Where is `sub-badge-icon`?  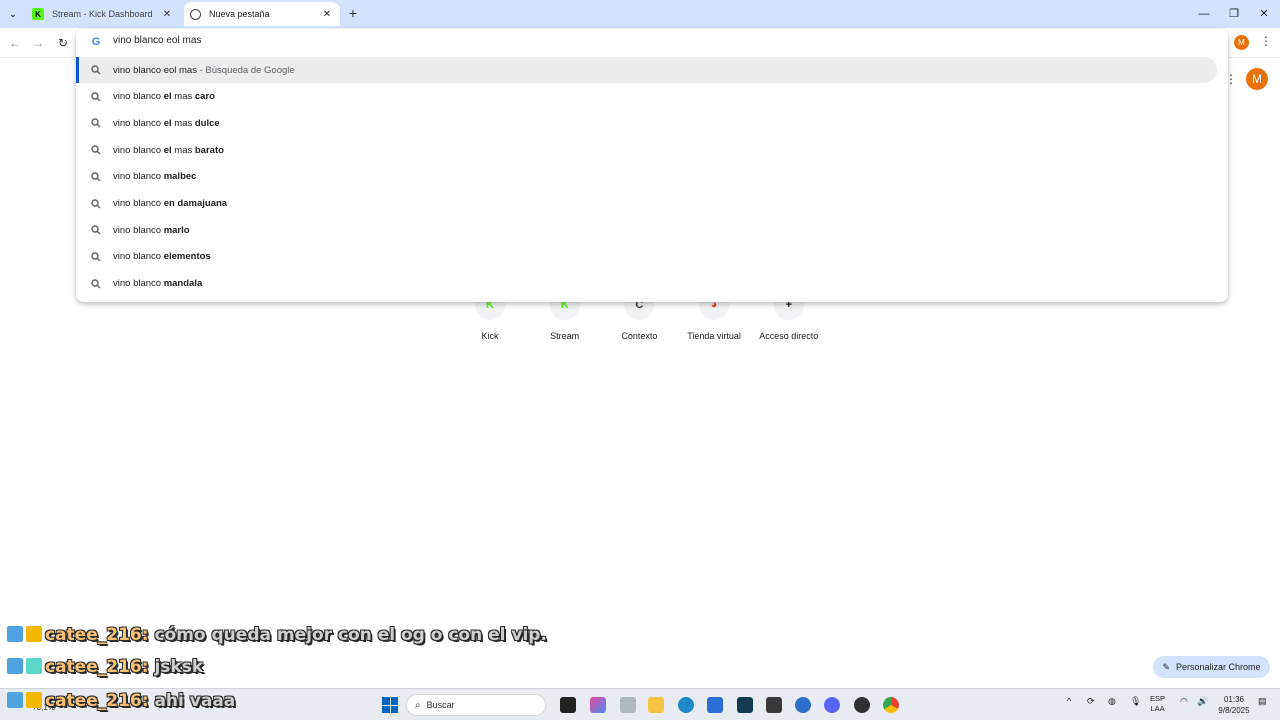
sub-badge-icon is located at coordinates (34, 666).